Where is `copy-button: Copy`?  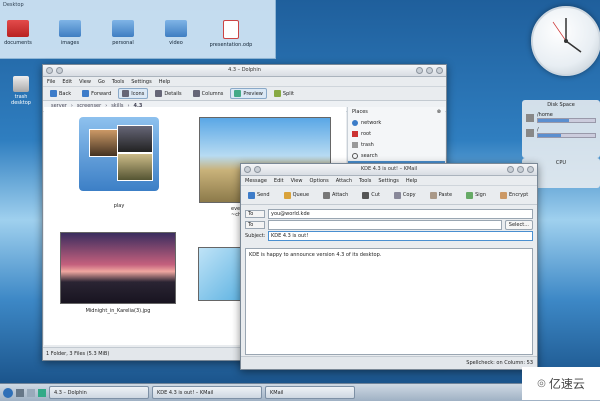
copy-button: Copy is located at coordinates (405, 195).